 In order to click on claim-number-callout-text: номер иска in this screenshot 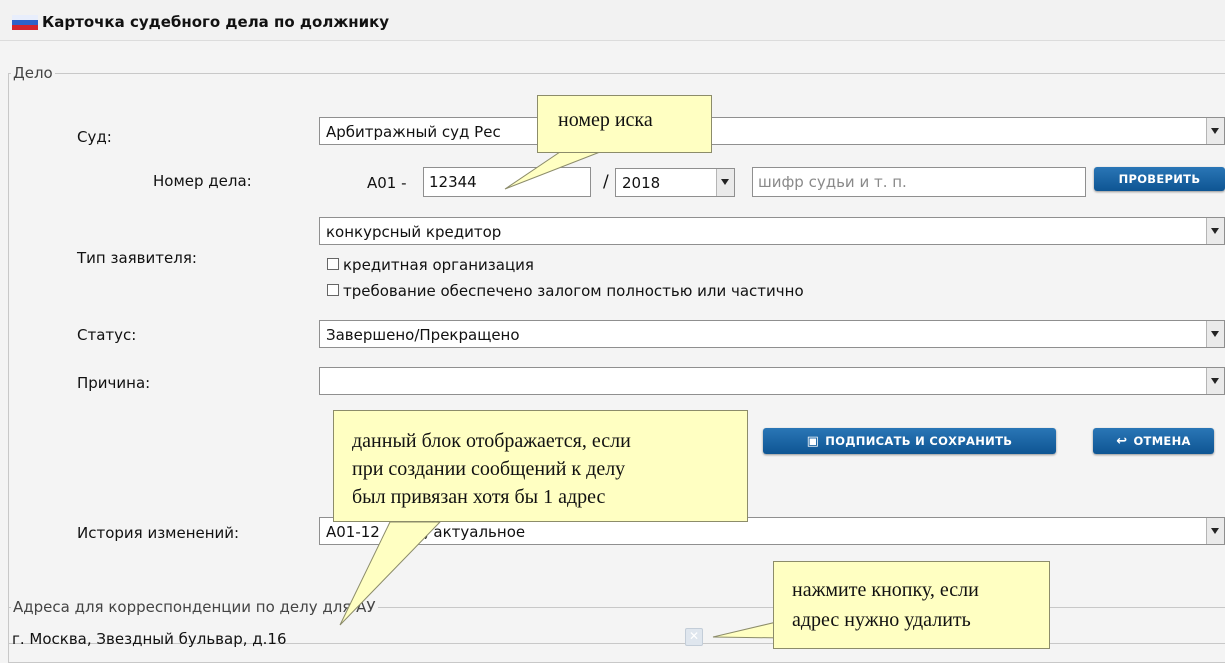, I will do `click(605, 120)`.